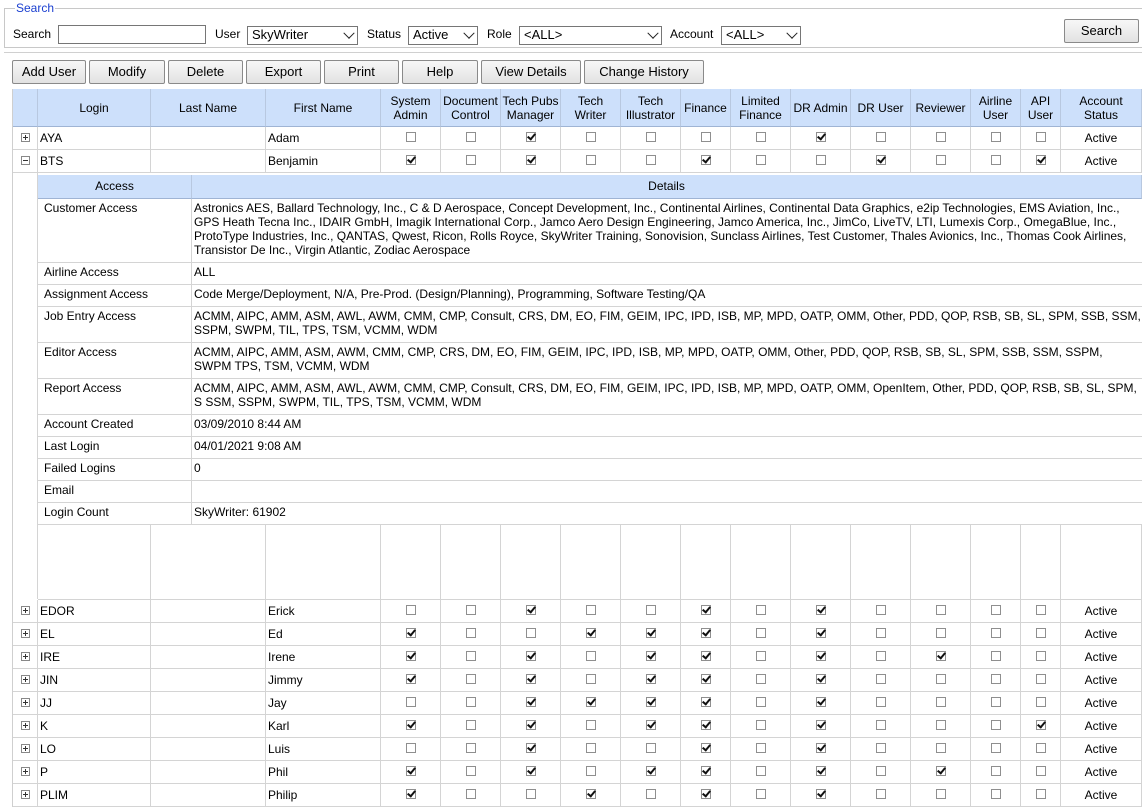  I want to click on delete-button: Delete, so click(205, 72).